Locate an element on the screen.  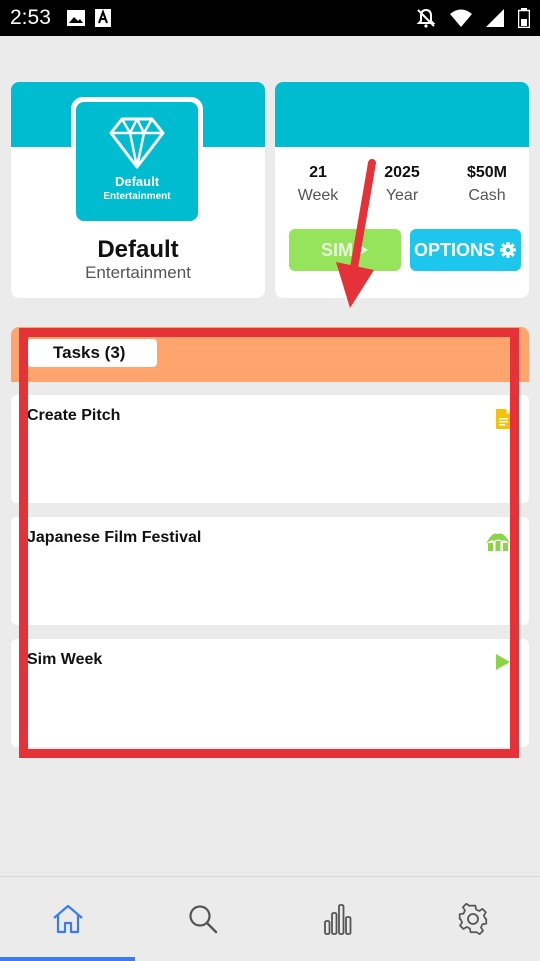
nav-home is located at coordinates (67, 919).